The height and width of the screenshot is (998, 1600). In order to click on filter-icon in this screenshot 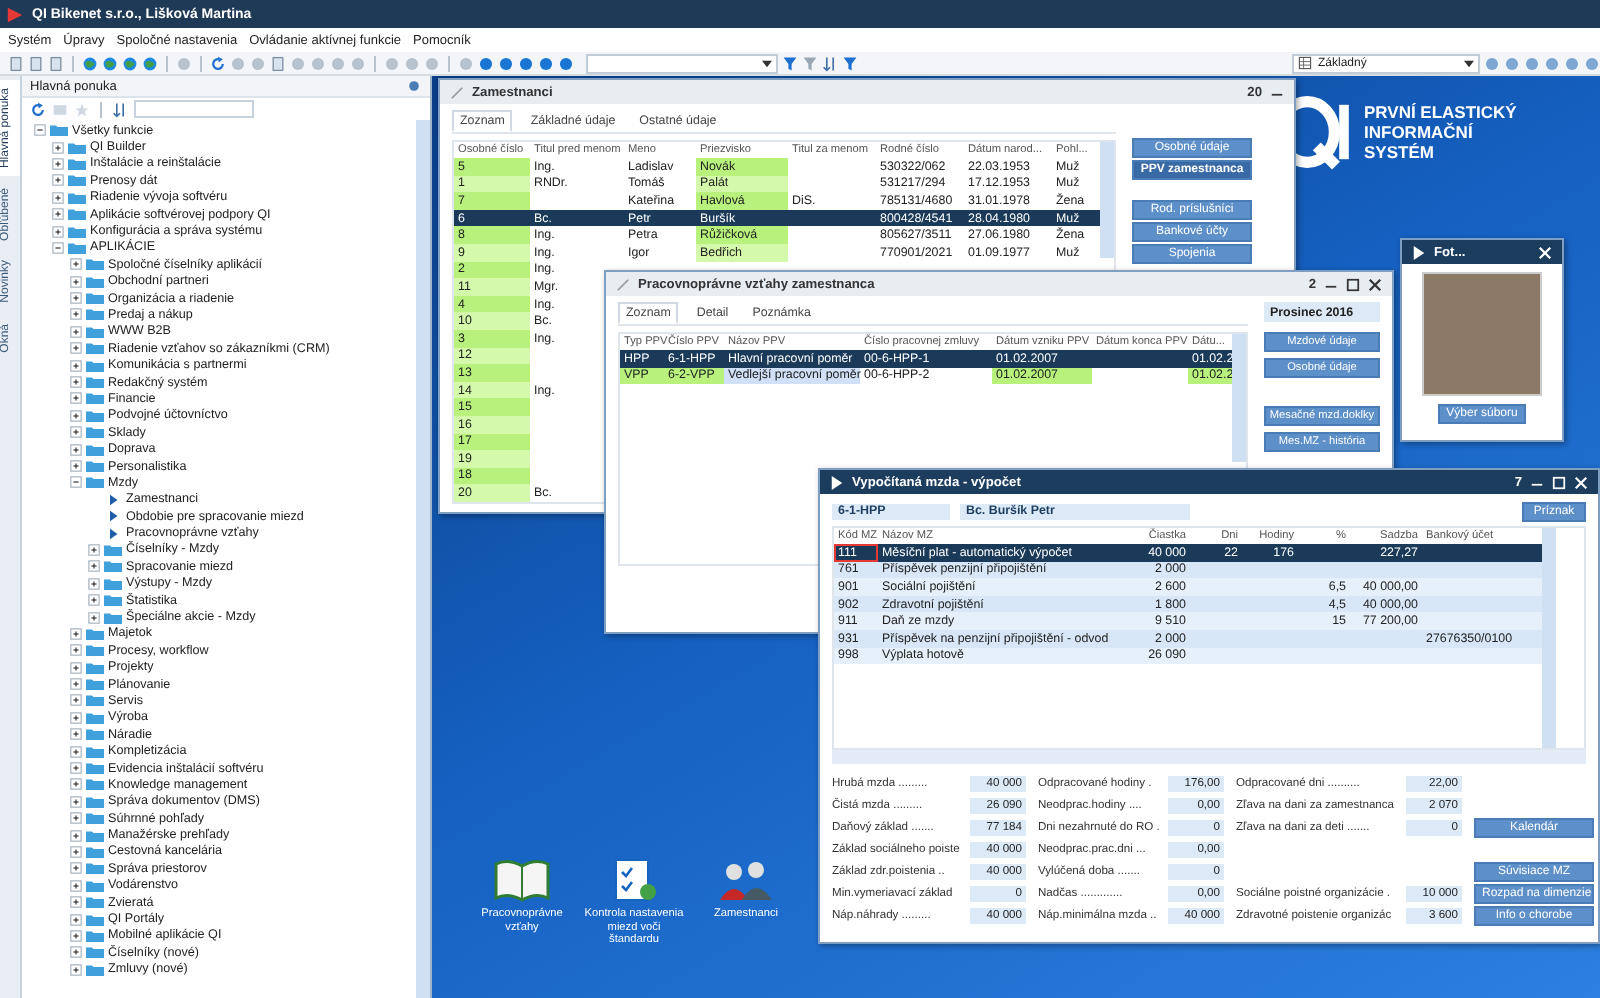, I will do `click(850, 63)`.